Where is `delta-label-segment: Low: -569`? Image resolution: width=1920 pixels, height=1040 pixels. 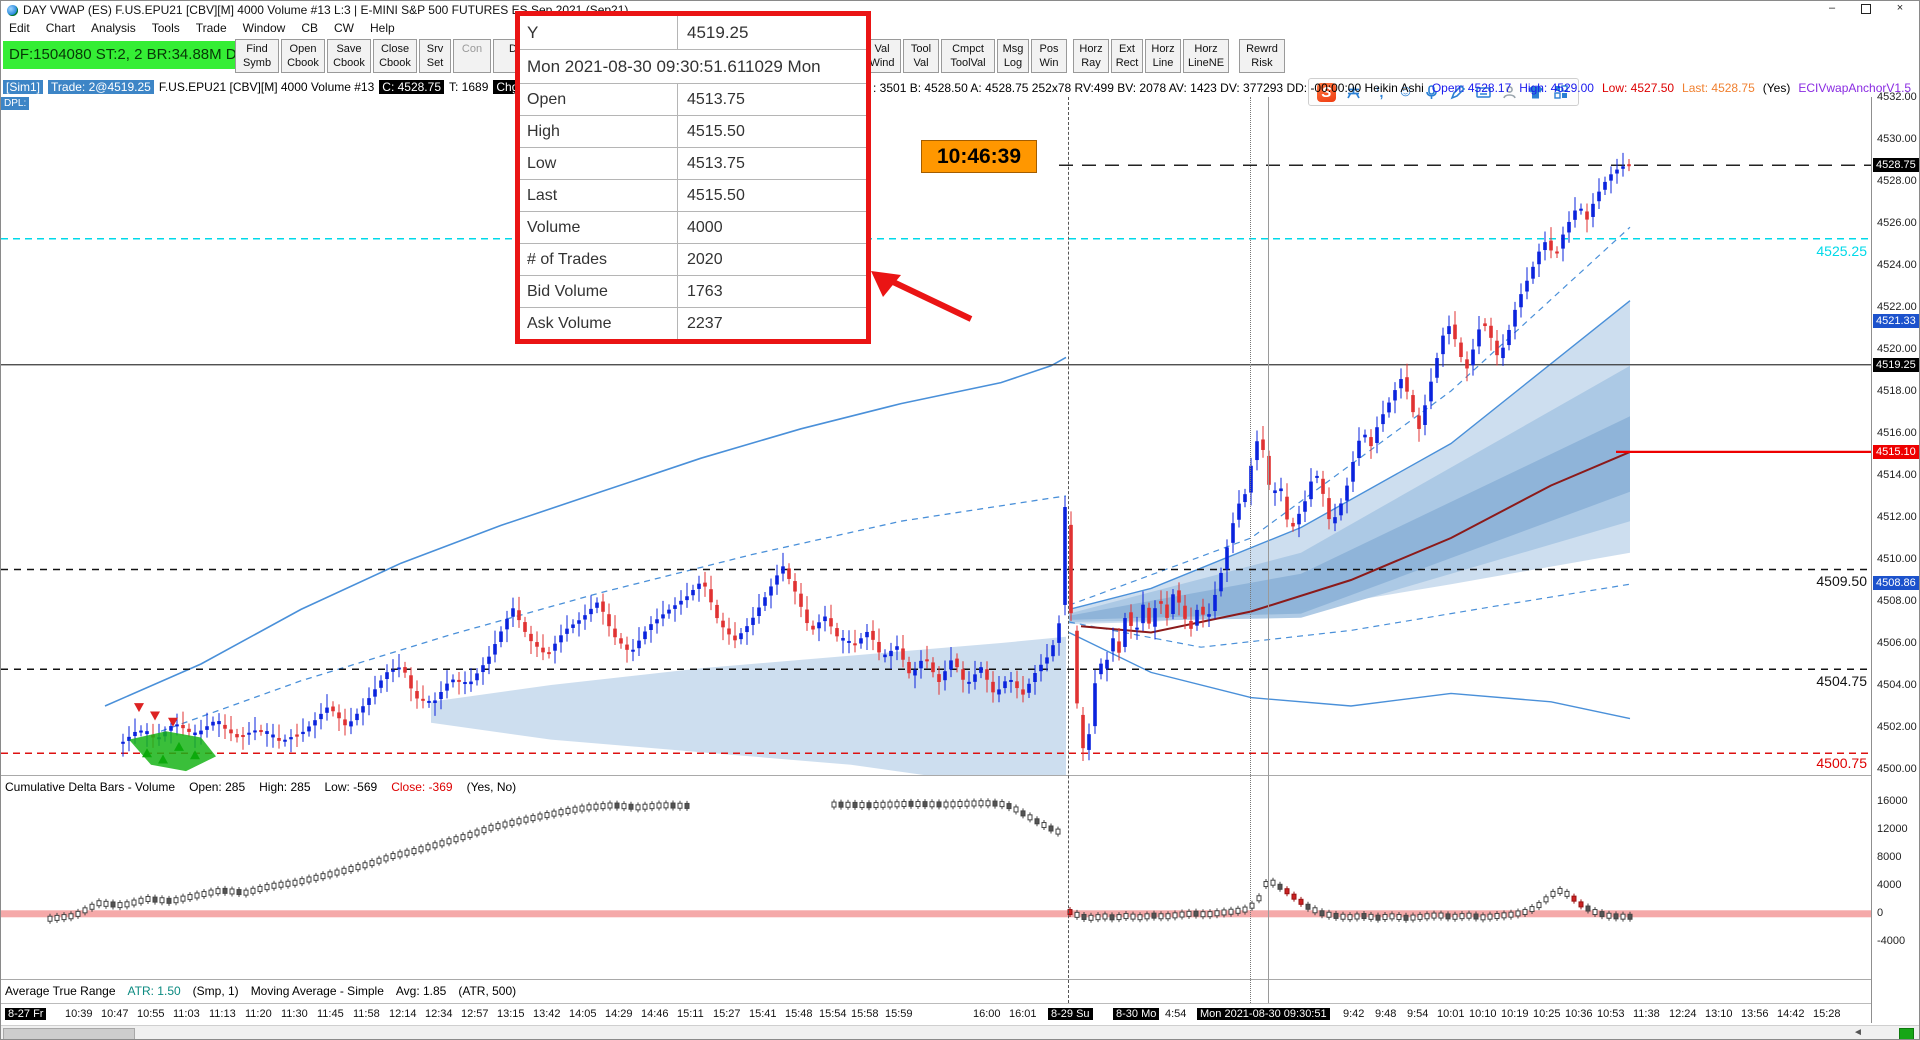
delta-label-segment: Low: -569 is located at coordinates (351, 787).